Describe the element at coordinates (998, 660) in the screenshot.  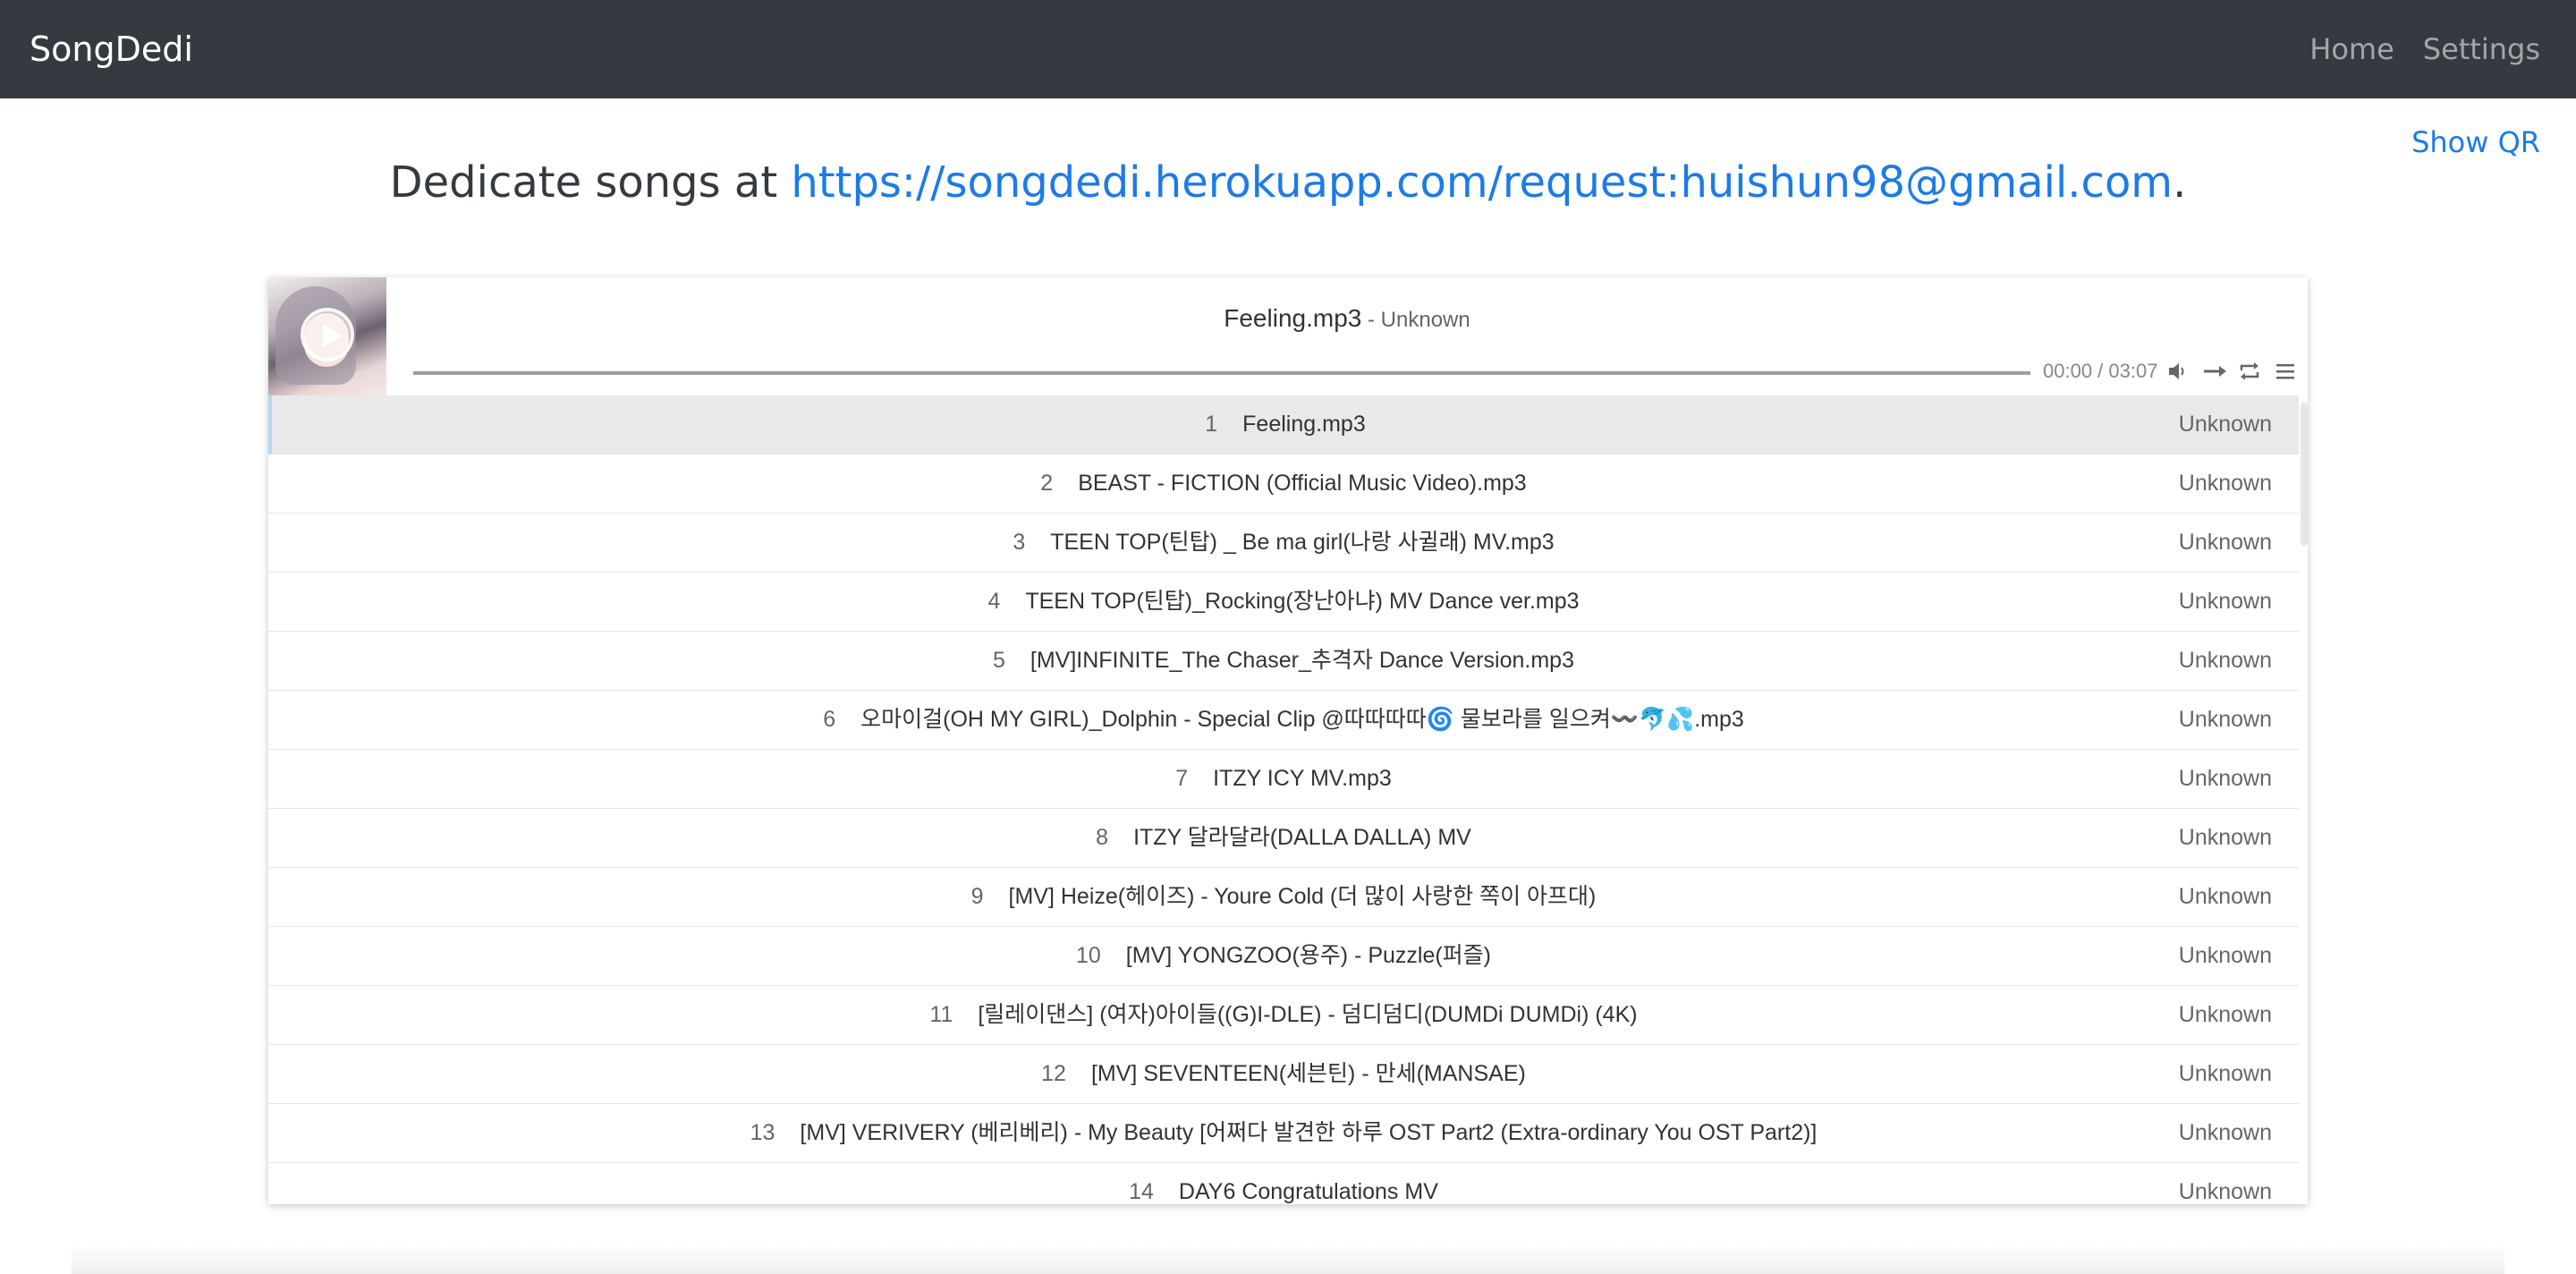
I see `playlist-row-number: 5` at that location.